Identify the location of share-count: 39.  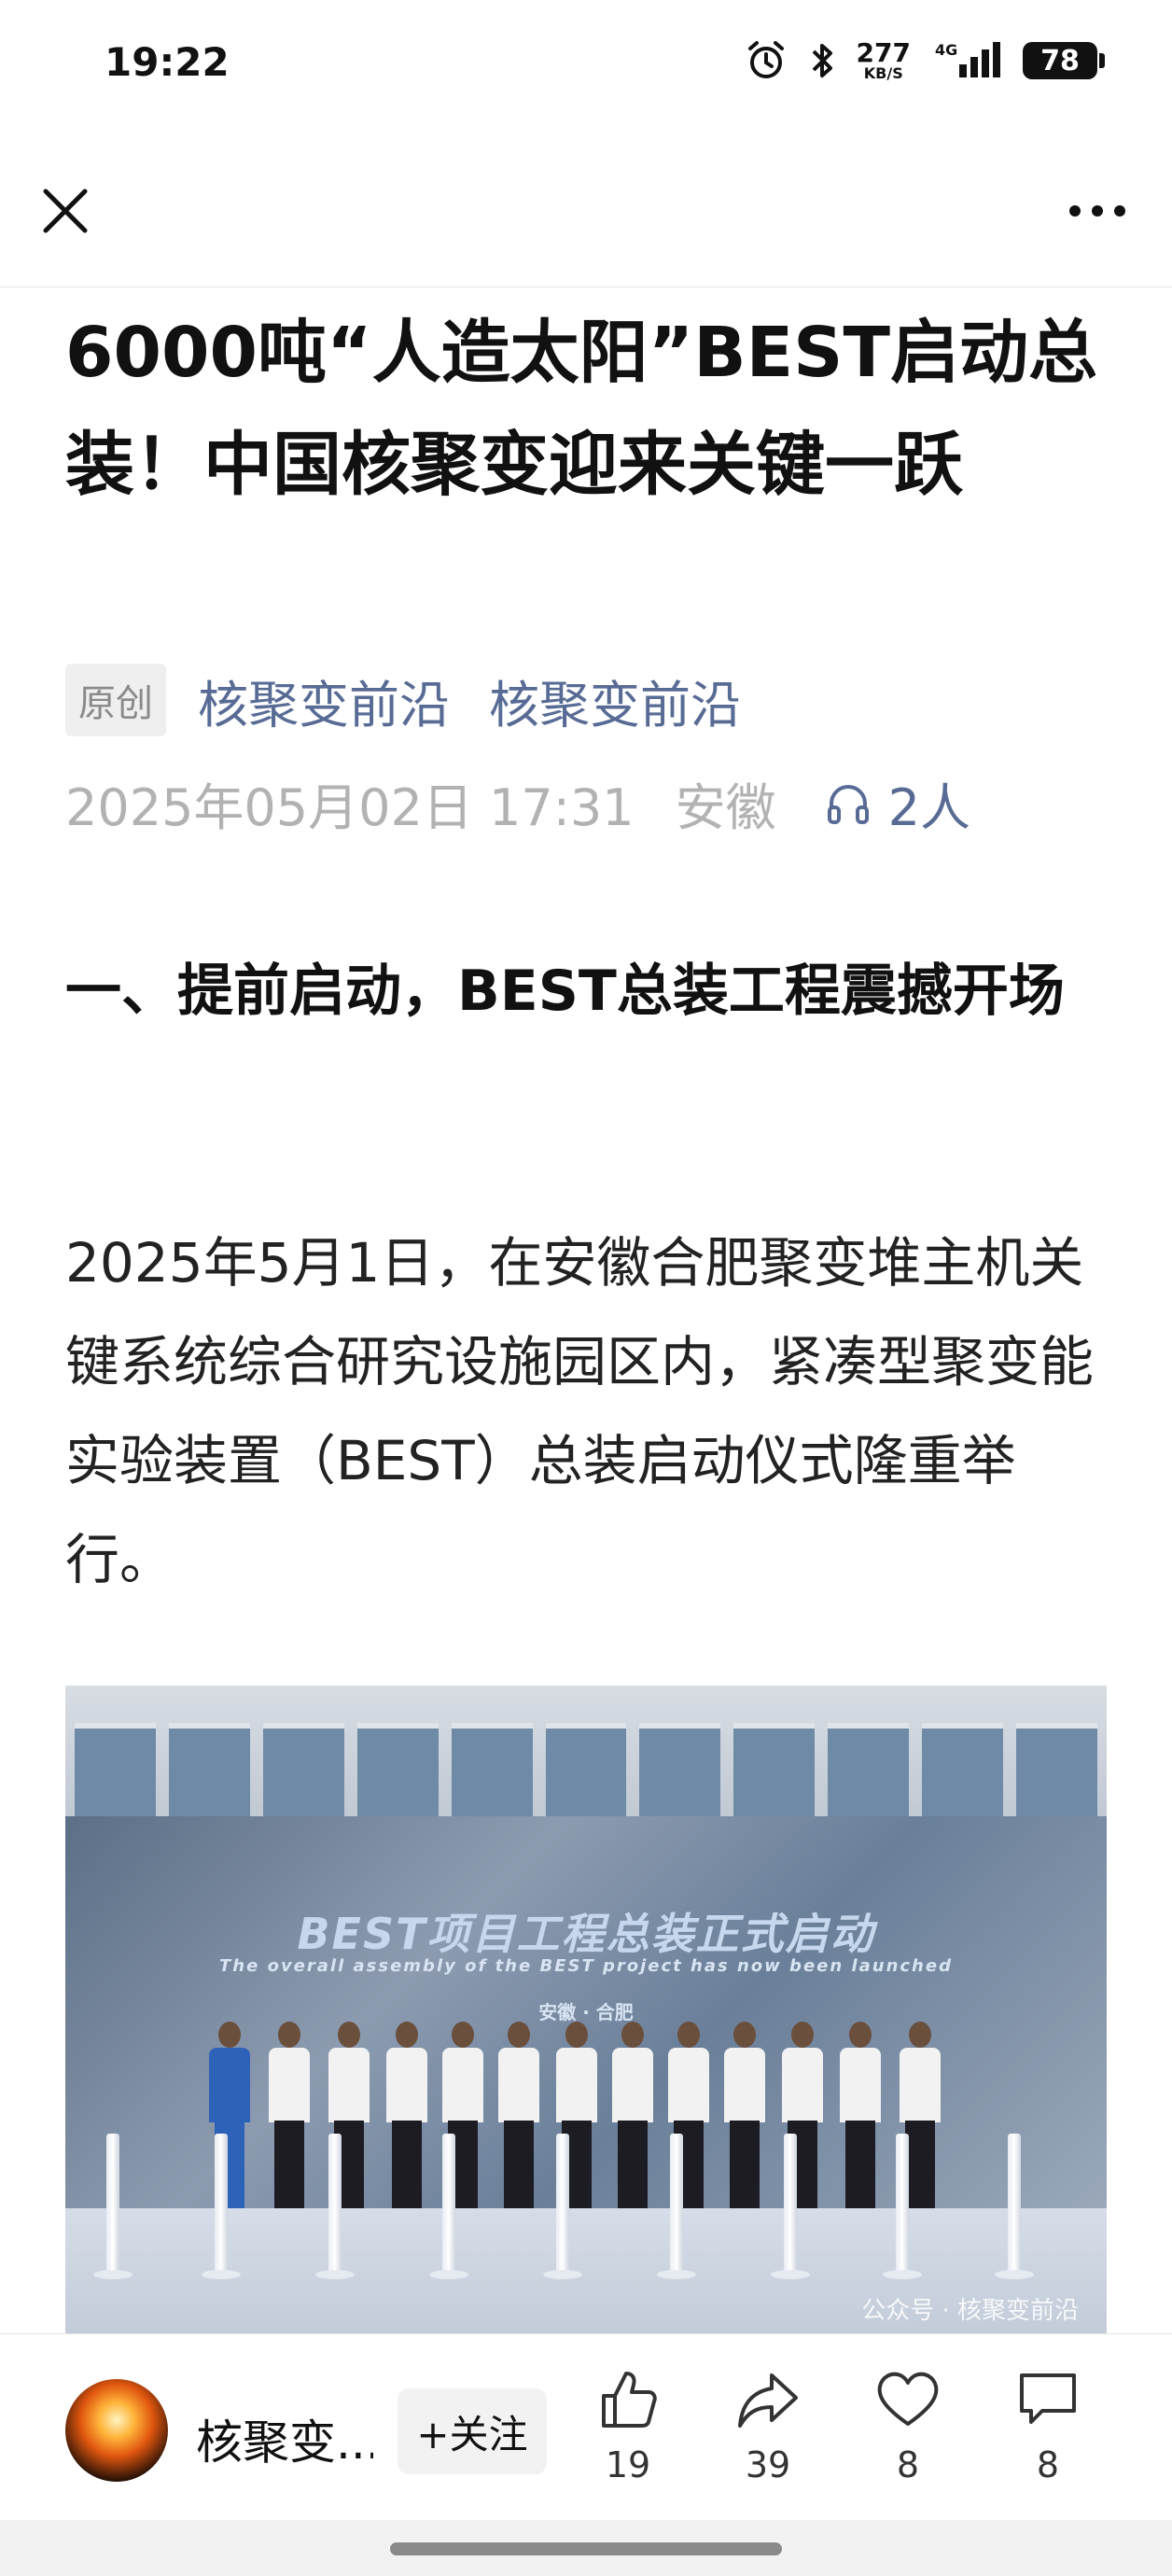
(768, 2464).